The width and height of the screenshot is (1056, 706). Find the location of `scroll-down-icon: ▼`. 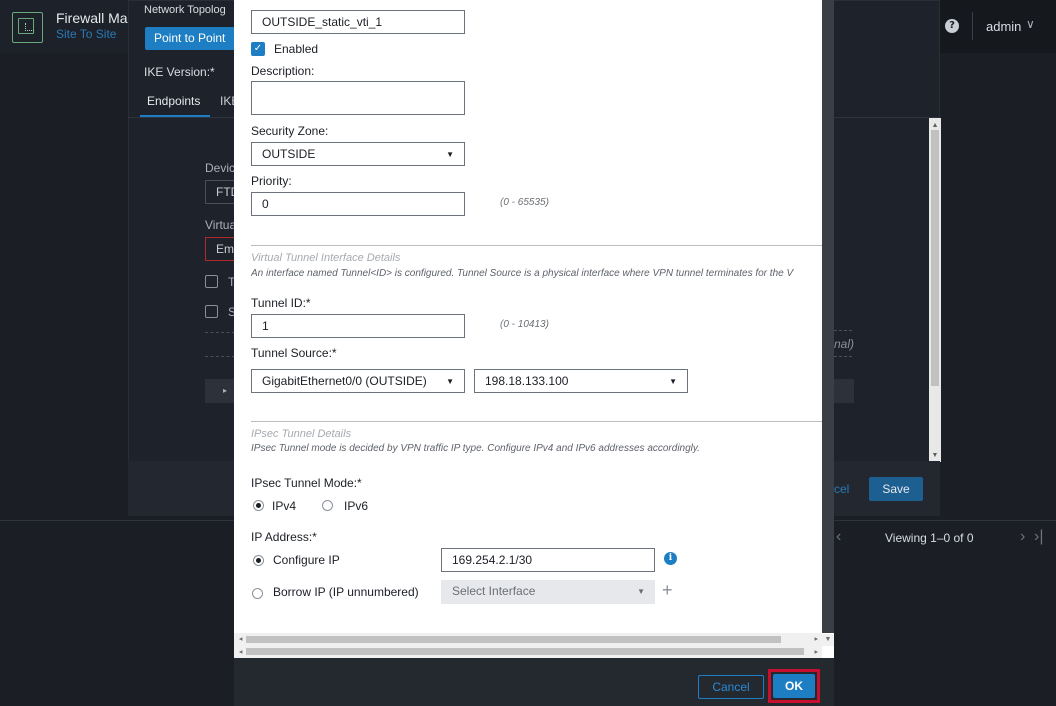

scroll-down-icon: ▼ is located at coordinates (828, 640).